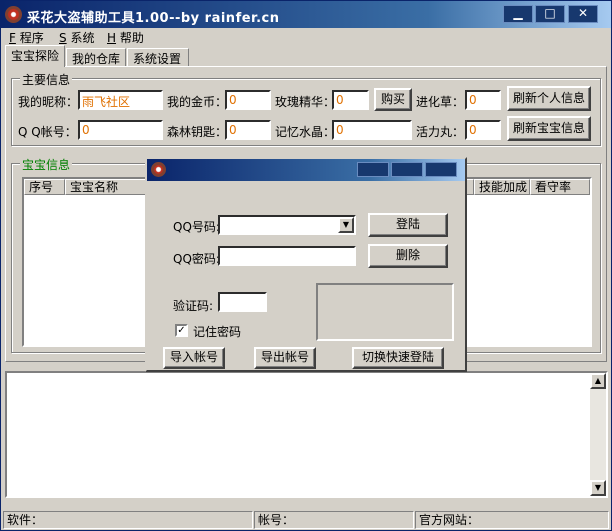 This screenshot has height=531, width=612. What do you see at coordinates (440, 102) in the screenshot?
I see `herb-label: 进化草：` at bounding box center [440, 102].